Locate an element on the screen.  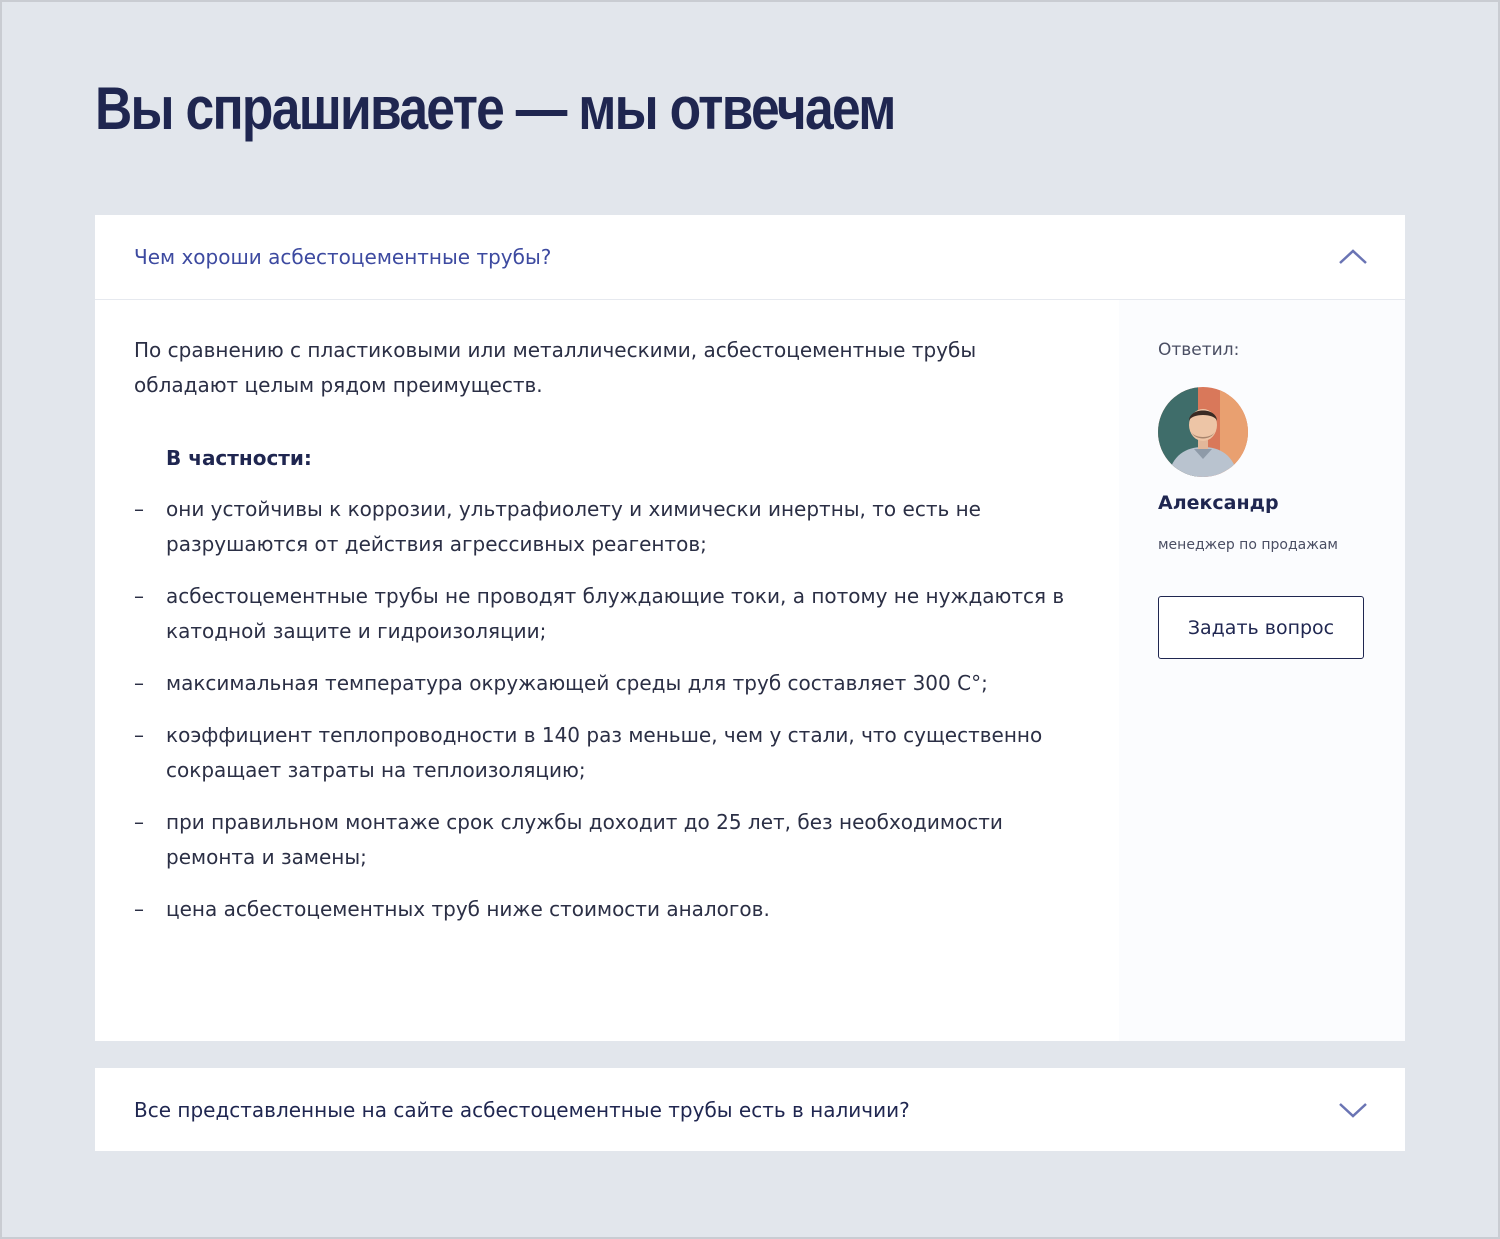
faq-question: Чем хороши асбестоцементные трубы? is located at coordinates (342, 257).